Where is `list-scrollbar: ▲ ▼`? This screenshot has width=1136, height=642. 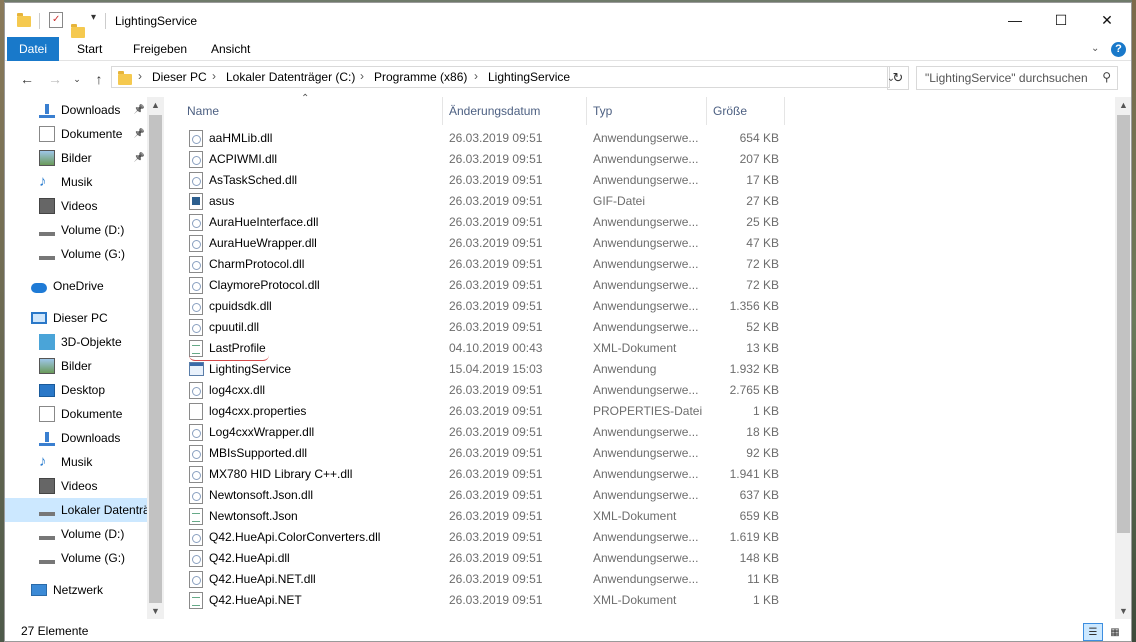
list-scrollbar: ▲ ▼ is located at coordinates (1123, 358).